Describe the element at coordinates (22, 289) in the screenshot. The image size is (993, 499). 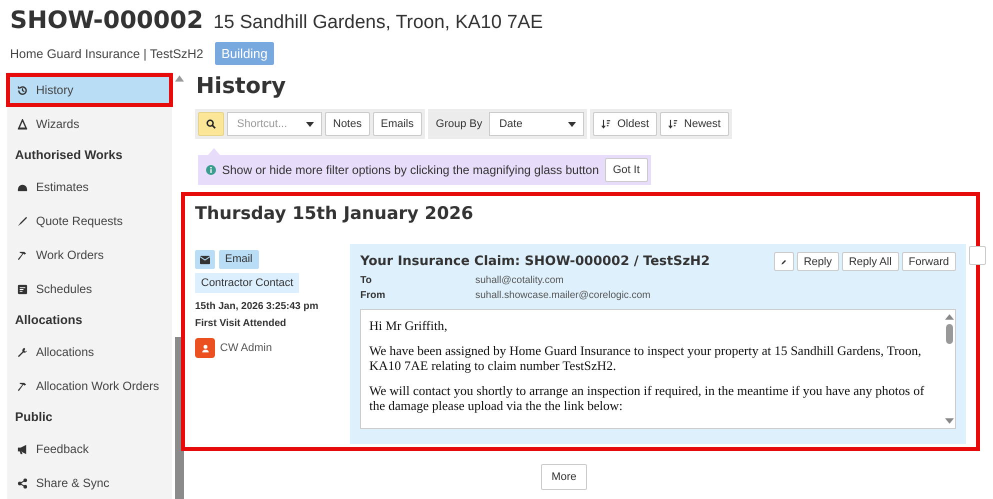
I see `schedule-icon` at that location.